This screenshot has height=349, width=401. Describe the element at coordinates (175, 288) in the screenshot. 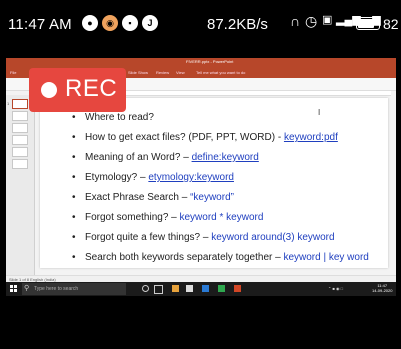

I see `file-explorer-icon` at that location.